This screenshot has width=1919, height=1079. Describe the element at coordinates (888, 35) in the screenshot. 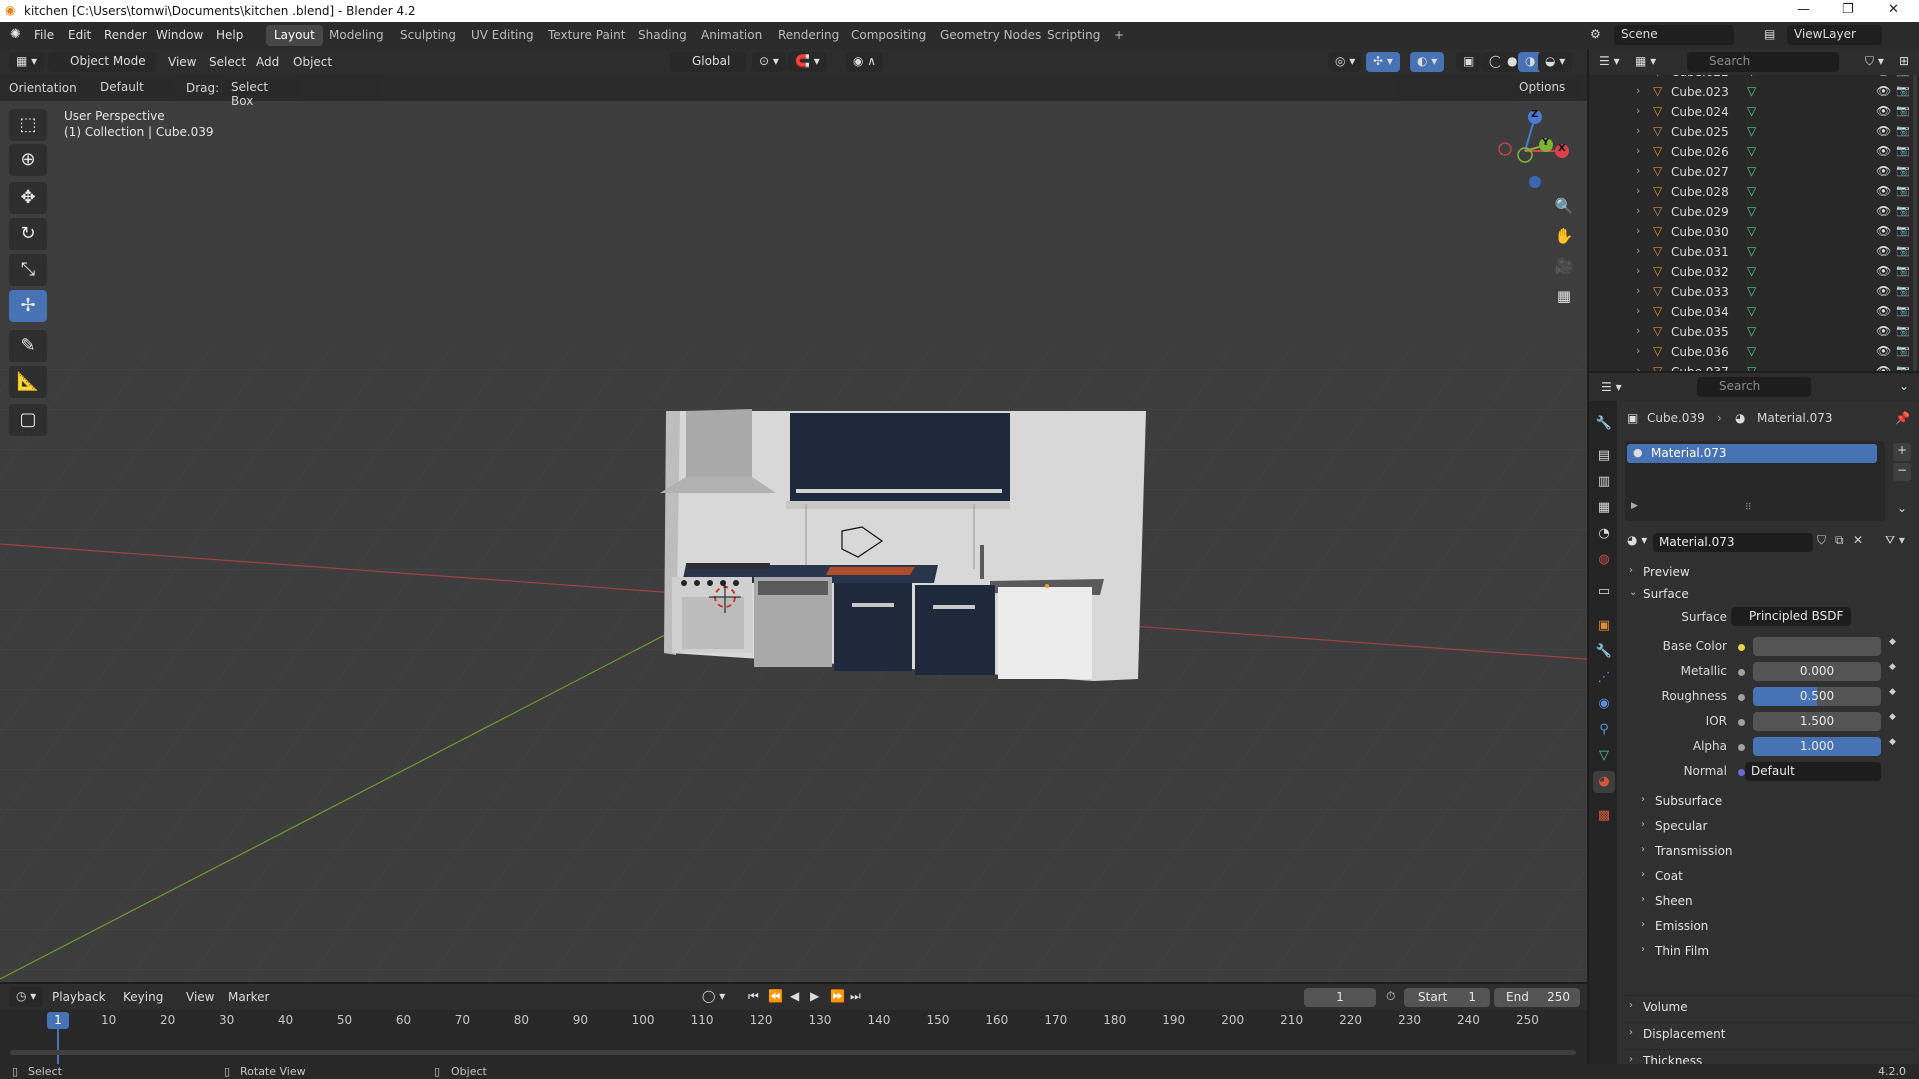

I see `tab-compositing: Compositing` at that location.